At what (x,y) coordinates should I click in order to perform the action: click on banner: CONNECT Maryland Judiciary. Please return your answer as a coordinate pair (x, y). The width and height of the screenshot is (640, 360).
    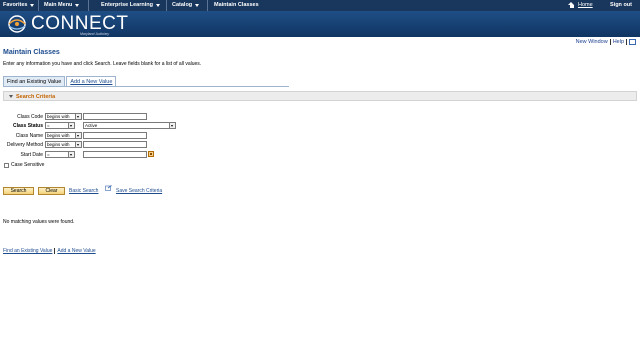
    Looking at the image, I should click on (320, 24).